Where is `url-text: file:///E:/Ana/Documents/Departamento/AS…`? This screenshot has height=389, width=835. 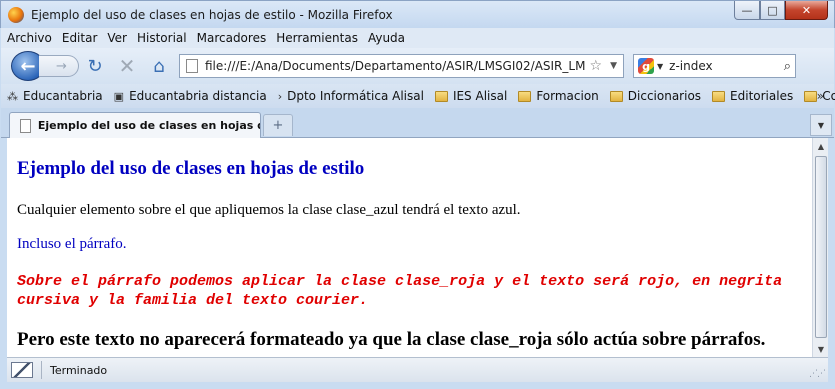 url-text: file:///E:/Ana/Documents/Departamento/AS… is located at coordinates (395, 66).